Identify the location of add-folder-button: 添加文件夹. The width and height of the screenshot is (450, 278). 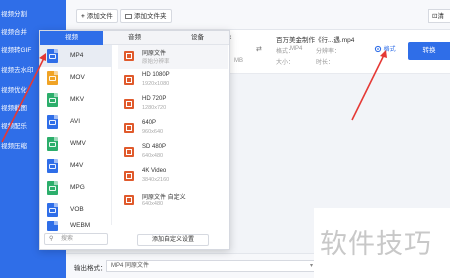
(146, 16).